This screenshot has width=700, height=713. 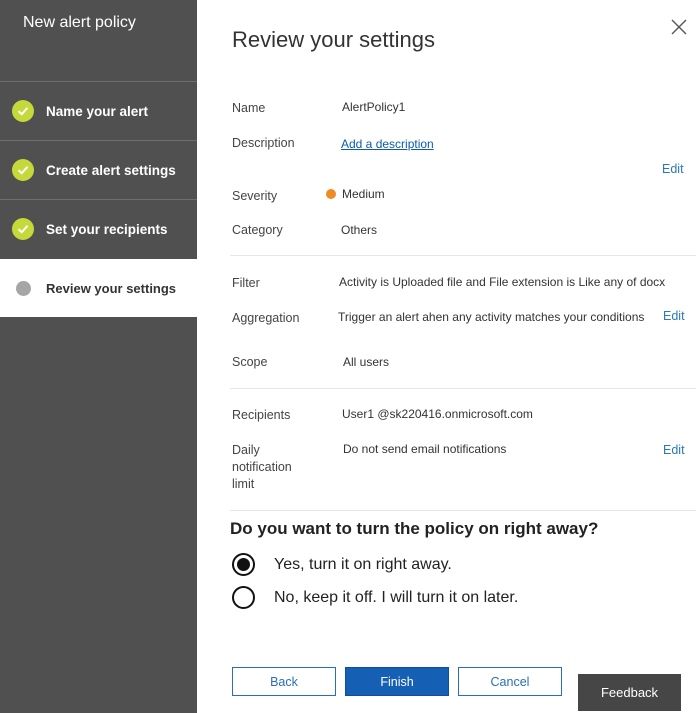 What do you see at coordinates (425, 449) in the screenshot?
I see `daily-limit-value: Do not send email notifications` at bounding box center [425, 449].